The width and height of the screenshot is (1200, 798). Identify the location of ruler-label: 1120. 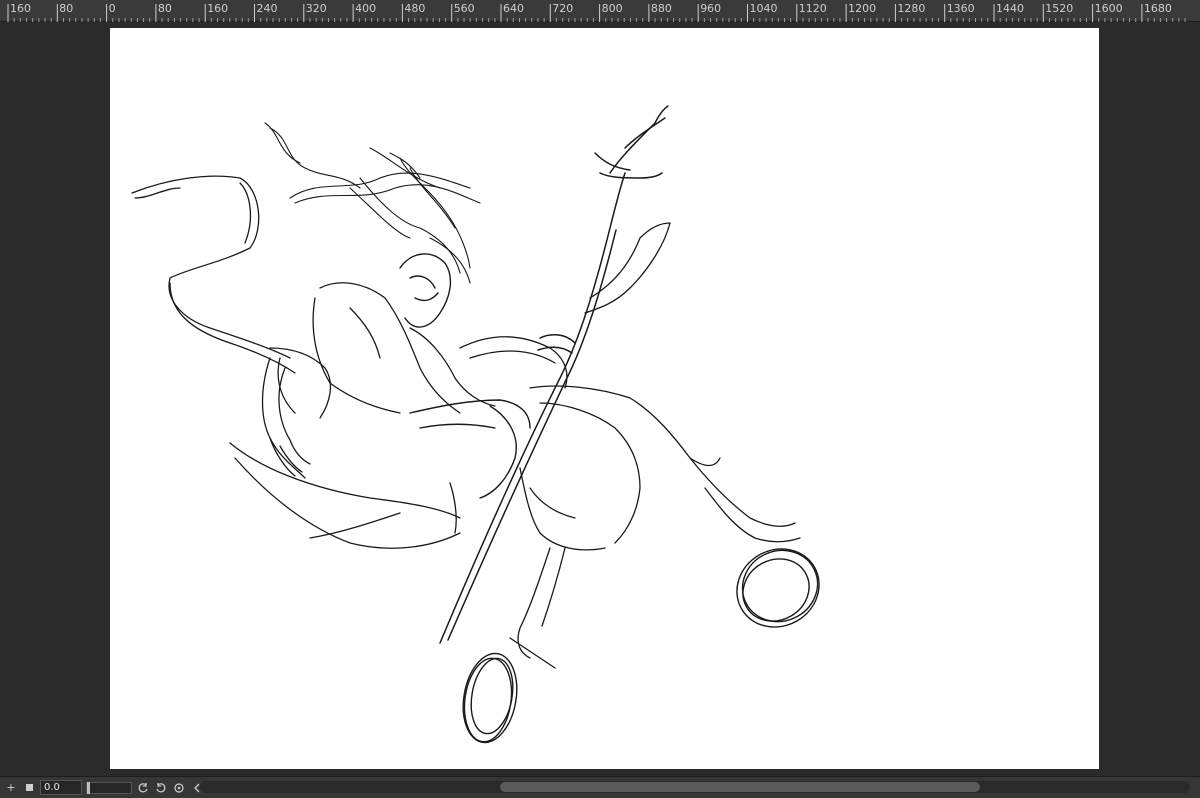
(812, 8).